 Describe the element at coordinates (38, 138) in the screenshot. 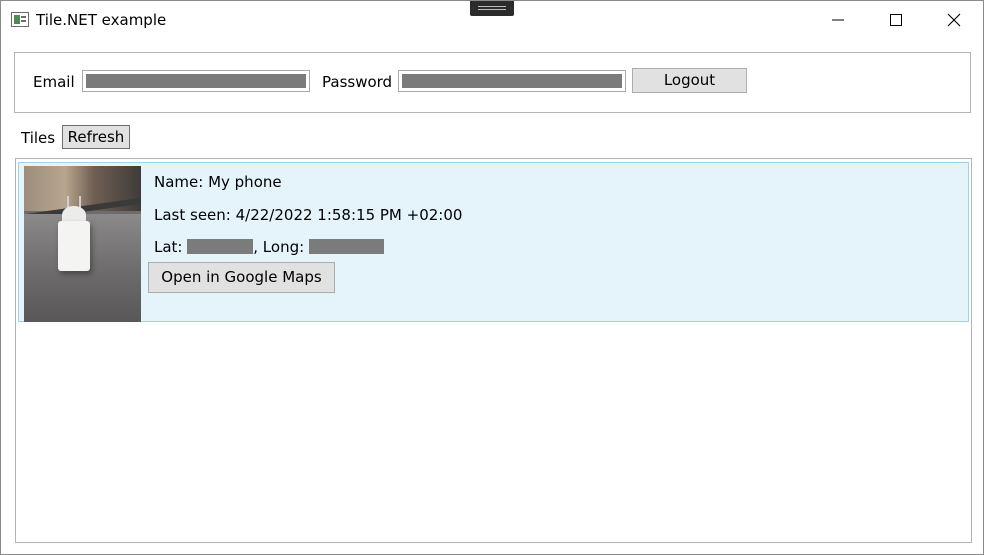

I see `tiles-label: Tiles` at that location.